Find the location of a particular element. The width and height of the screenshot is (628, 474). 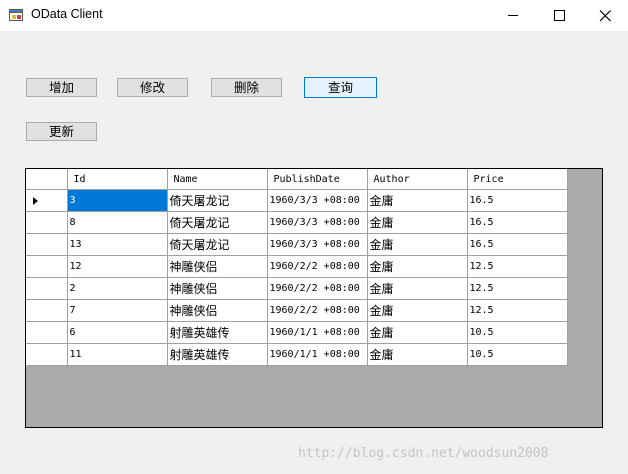

table-row: 6 射雕英雄传 1960/1/1 +08:00 金庸 10.5 is located at coordinates (297, 332).